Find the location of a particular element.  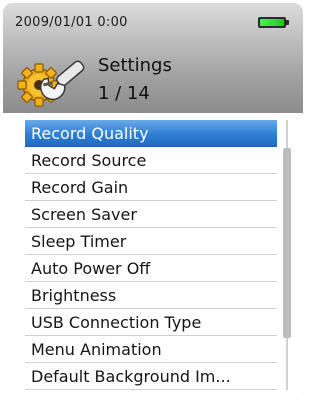

scrollbar is located at coordinates (287, 255).